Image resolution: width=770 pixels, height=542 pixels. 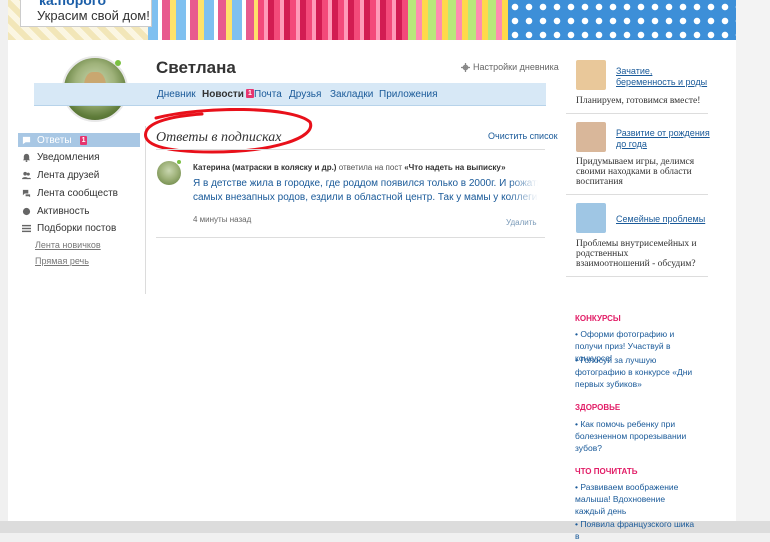 What do you see at coordinates (60, 175) in the screenshot?
I see `sidebar-item-friends-feed: Лента друзей` at bounding box center [60, 175].